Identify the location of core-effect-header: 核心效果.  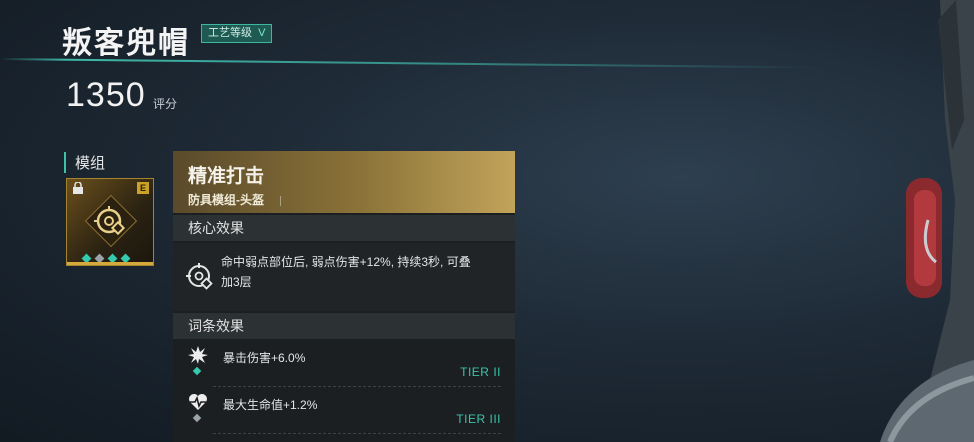
(344, 228).